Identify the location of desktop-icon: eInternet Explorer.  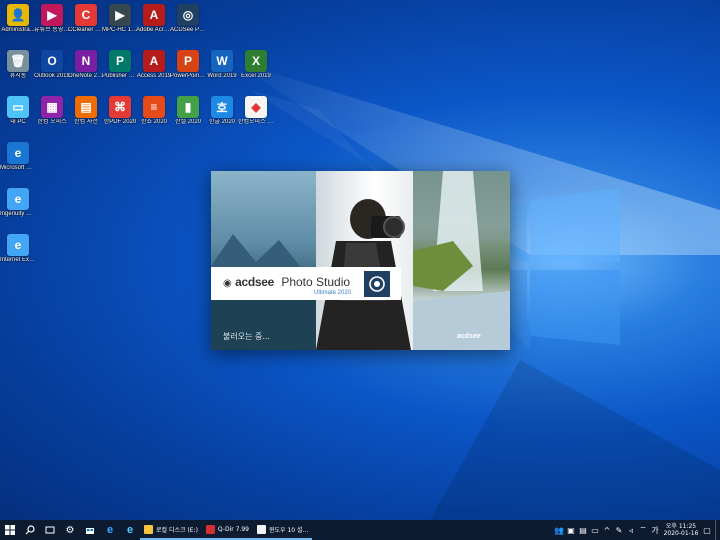
(18, 249).